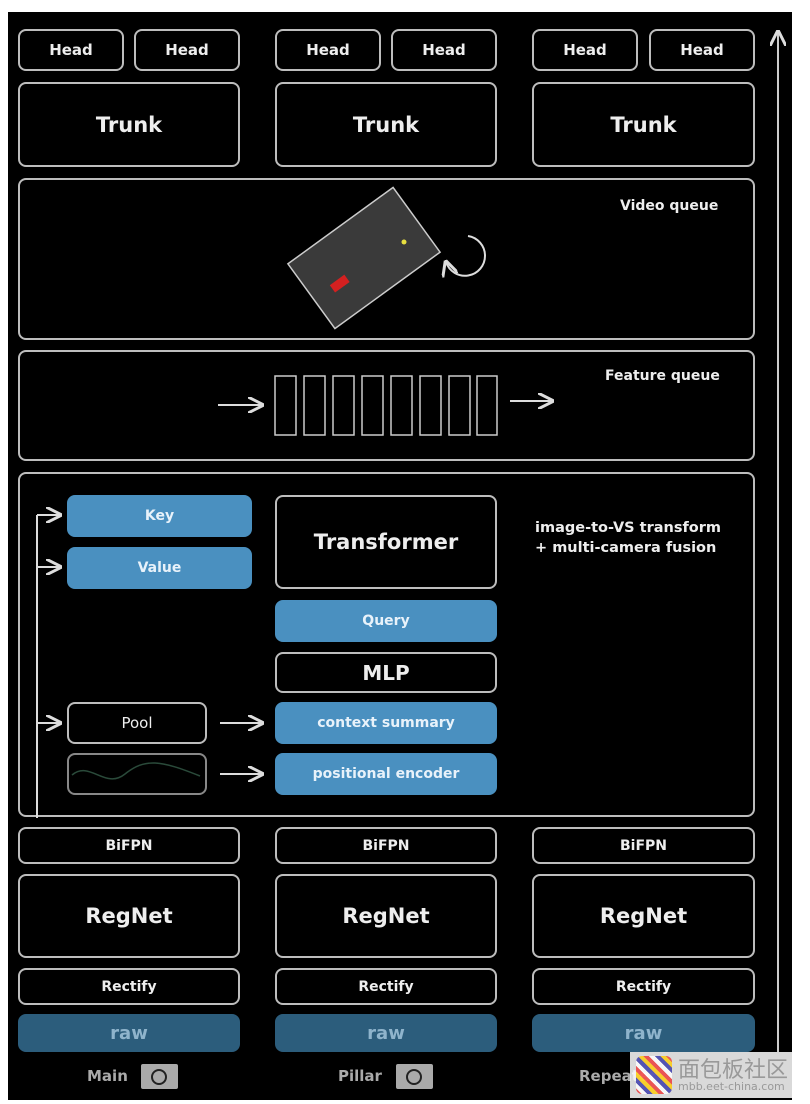 The height and width of the screenshot is (1104, 810). I want to click on sinusoid-icon, so click(136, 771).